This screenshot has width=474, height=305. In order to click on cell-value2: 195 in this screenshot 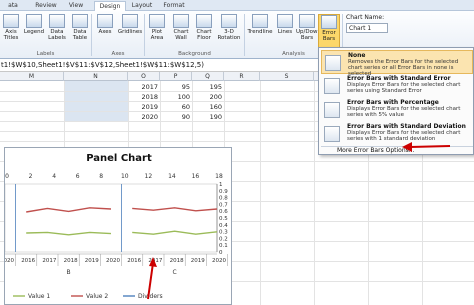, I will do `click(208, 87)`.